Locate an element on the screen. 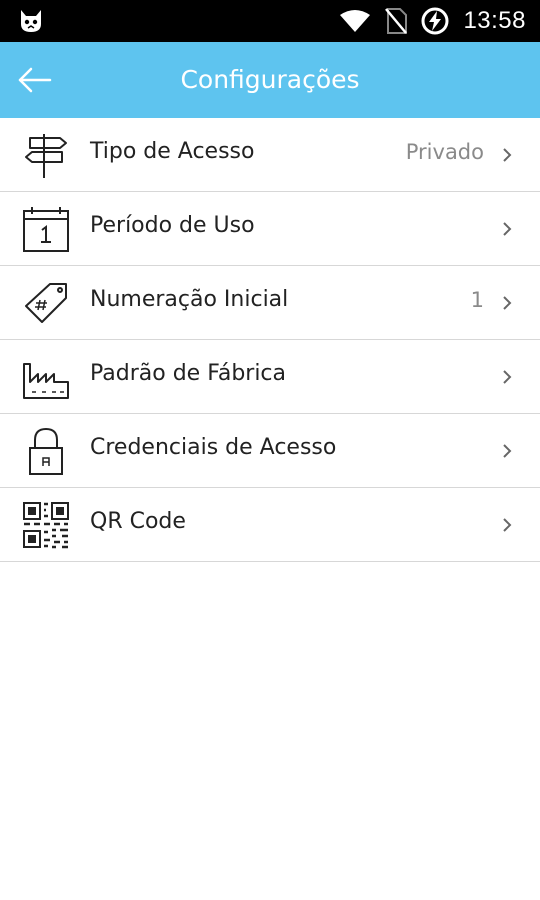  settings-item-credenciais-de-acesso: Credenciais de Acesso is located at coordinates (270, 451).